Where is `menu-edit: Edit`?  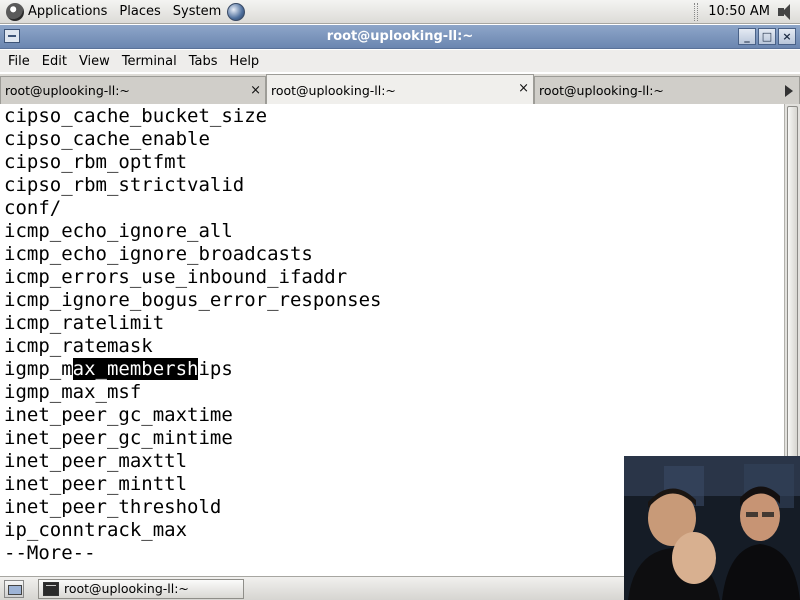 menu-edit: Edit is located at coordinates (54, 61).